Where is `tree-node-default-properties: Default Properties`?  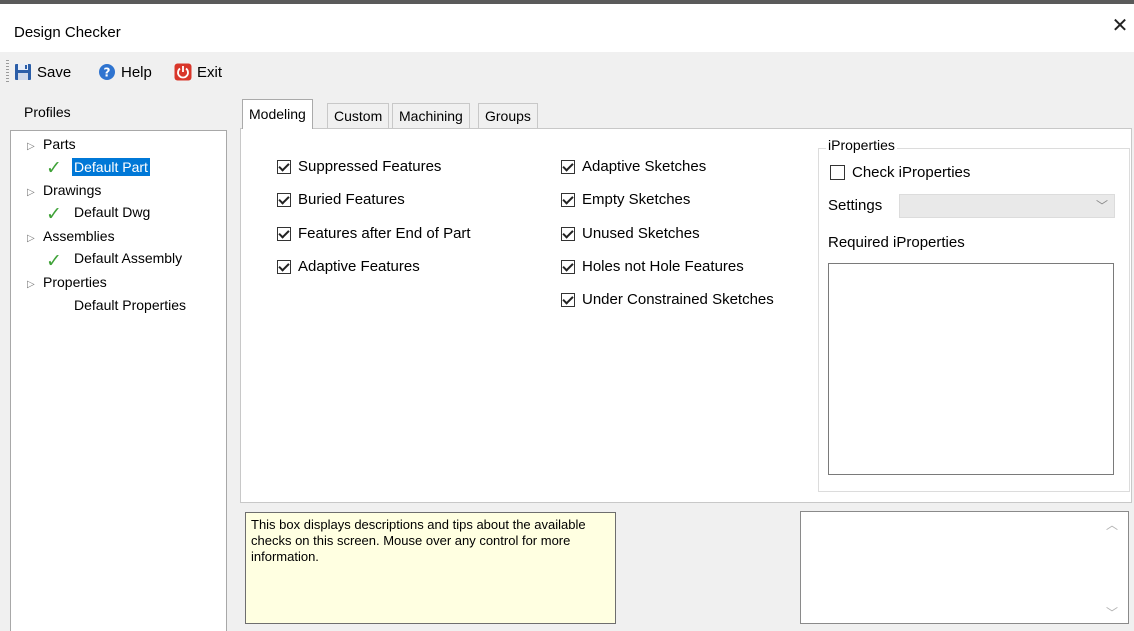 tree-node-default-properties: Default Properties is located at coordinates (130, 305).